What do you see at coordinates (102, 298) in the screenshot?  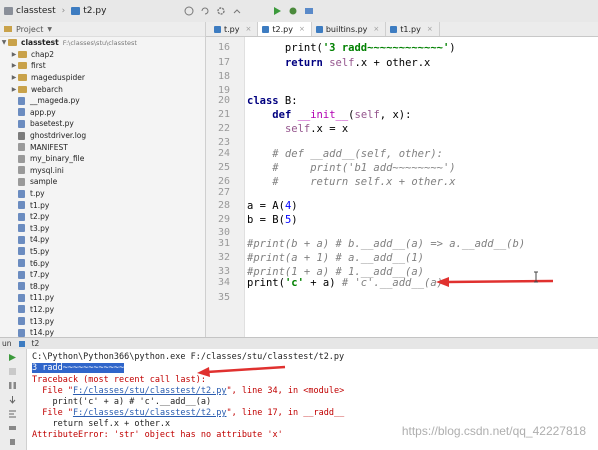 I see `tree-item: t11.py` at bounding box center [102, 298].